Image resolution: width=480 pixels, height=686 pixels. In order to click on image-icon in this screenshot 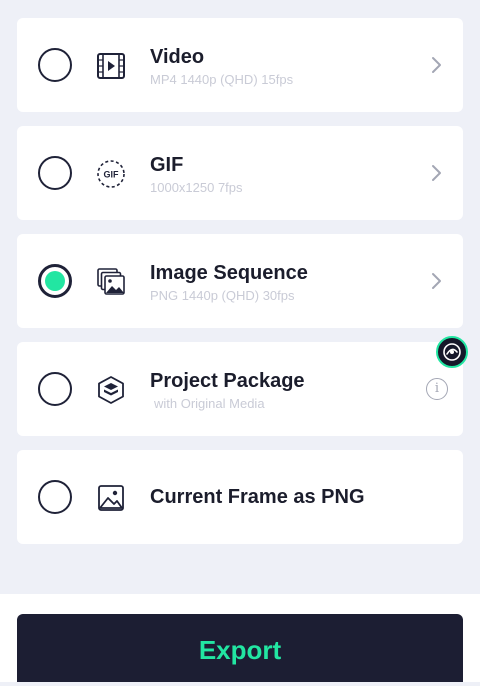, I will do `click(111, 498)`.